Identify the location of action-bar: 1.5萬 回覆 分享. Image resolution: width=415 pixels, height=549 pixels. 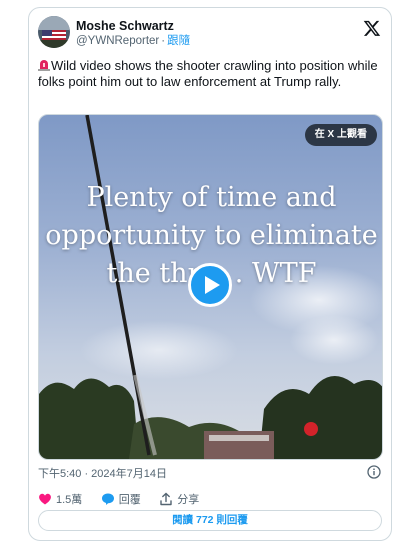
(125, 500).